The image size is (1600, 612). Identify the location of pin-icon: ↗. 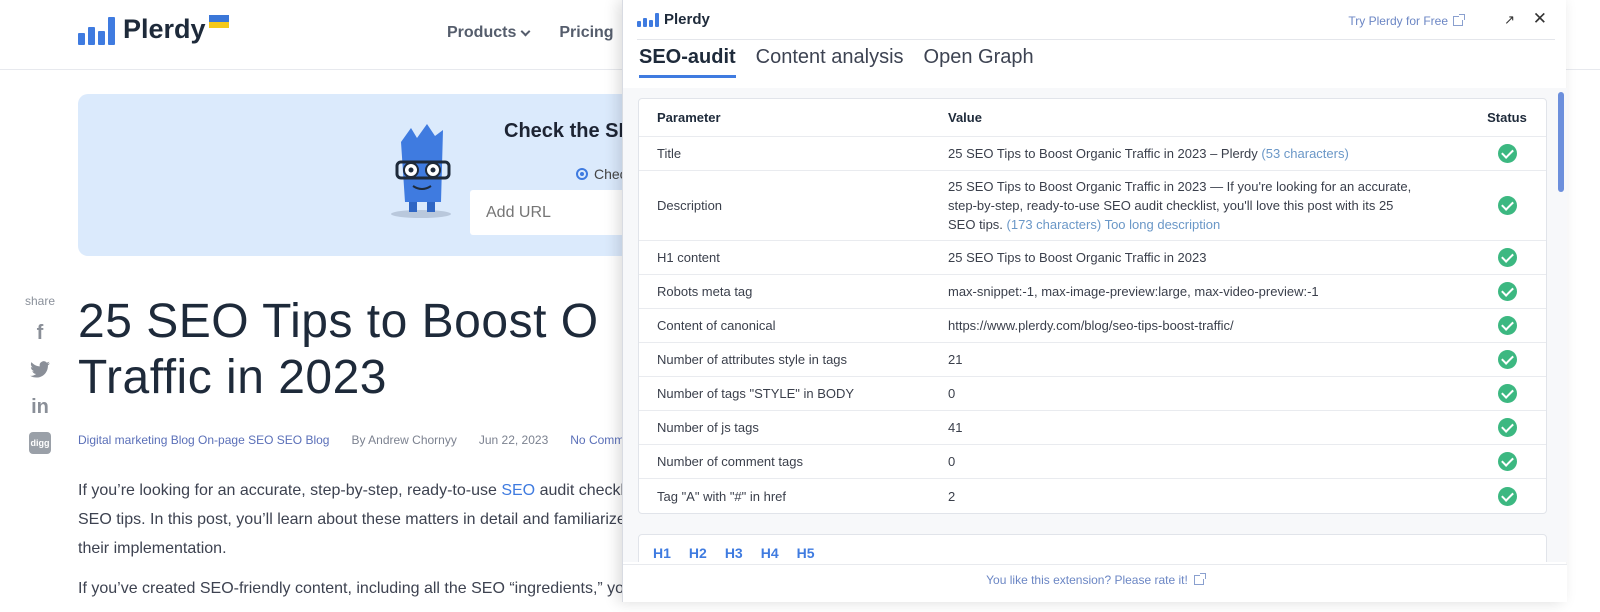
(1509, 20).